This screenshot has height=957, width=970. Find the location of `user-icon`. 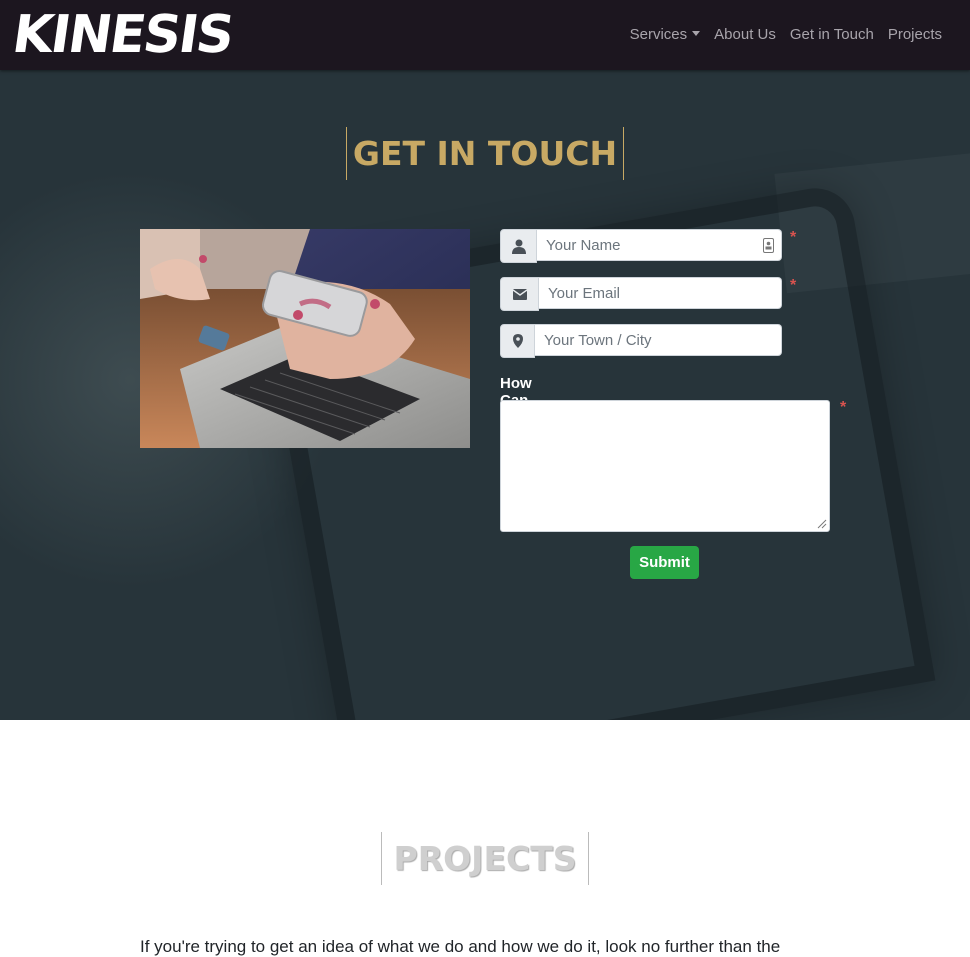

user-icon is located at coordinates (518, 246).